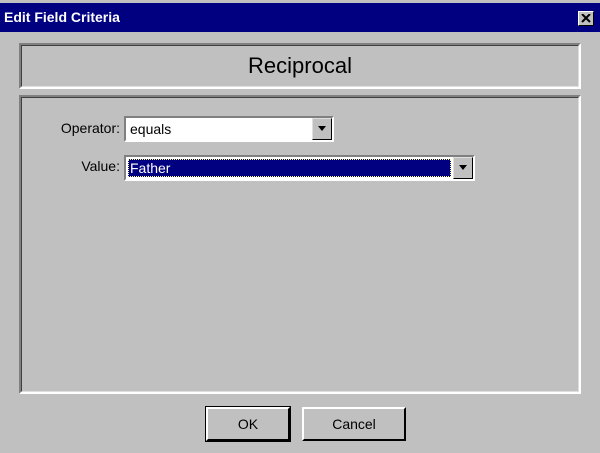 This screenshot has width=600, height=453. I want to click on field-name-title: Reciprocal, so click(300, 65).